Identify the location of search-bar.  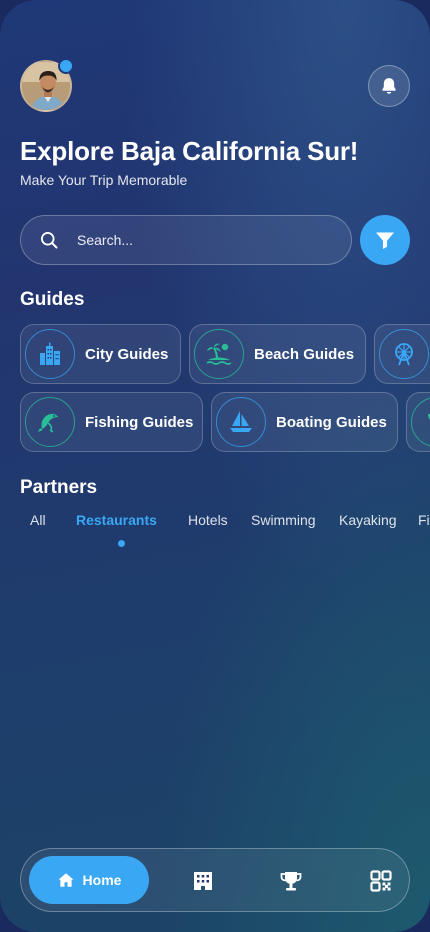
(186, 240).